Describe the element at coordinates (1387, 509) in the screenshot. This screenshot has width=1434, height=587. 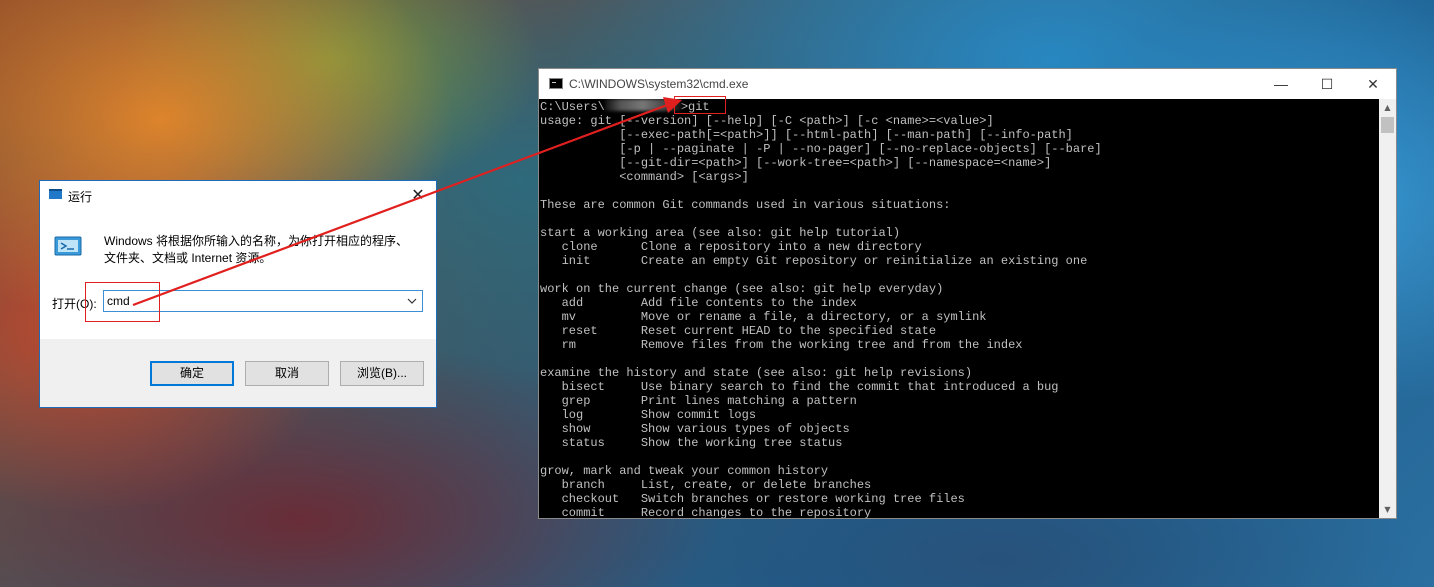
I see `scroll-down-arrow-icon: ▼` at that location.